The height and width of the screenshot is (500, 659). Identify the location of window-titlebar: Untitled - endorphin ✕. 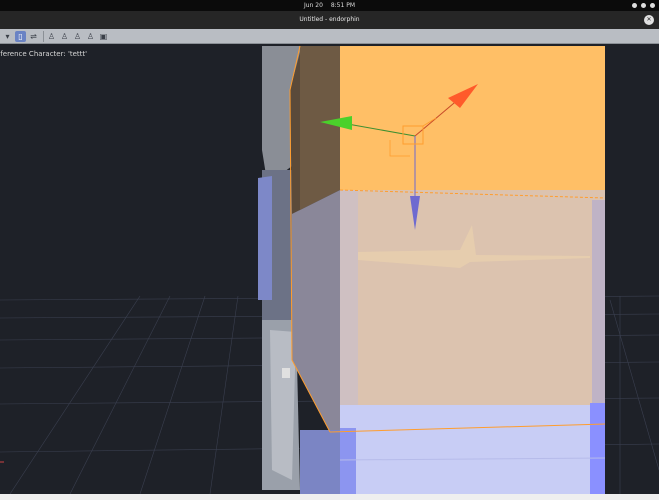
(329, 20).